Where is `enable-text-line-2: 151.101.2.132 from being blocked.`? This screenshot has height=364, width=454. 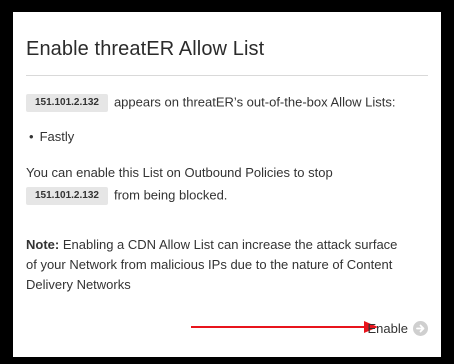 enable-text-line-2: 151.101.2.132 from being blocked. is located at coordinates (126, 196).